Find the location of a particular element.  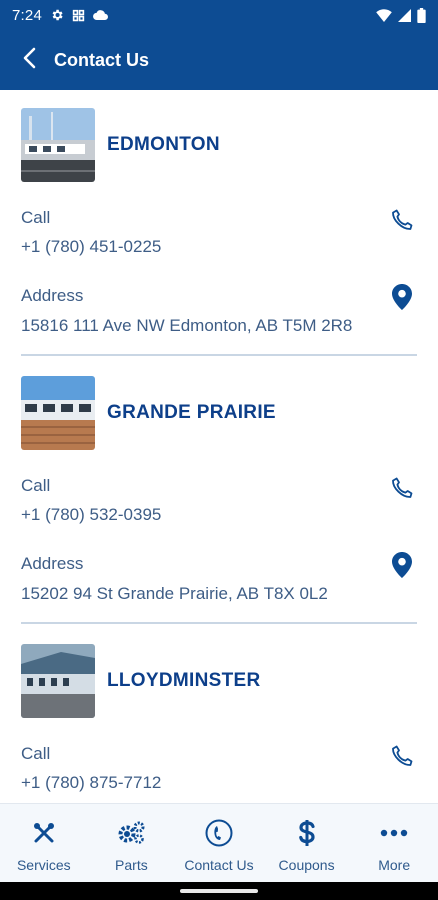

nav-label: Services is located at coordinates (43, 865).